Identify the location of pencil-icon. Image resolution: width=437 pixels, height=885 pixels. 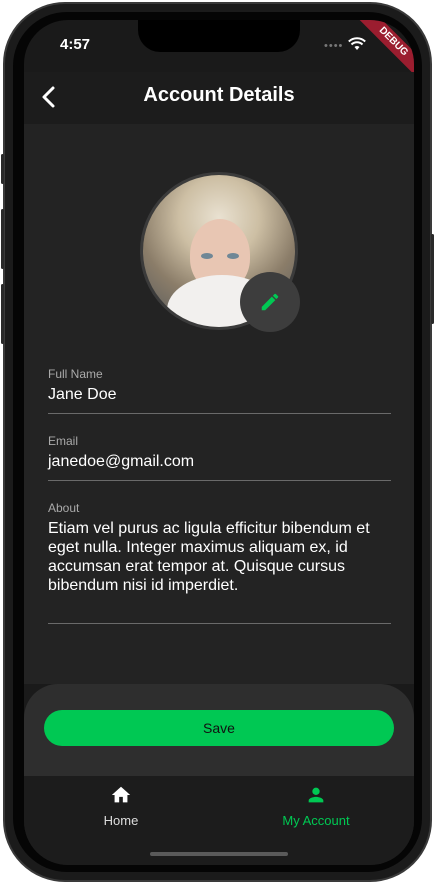
(270, 302).